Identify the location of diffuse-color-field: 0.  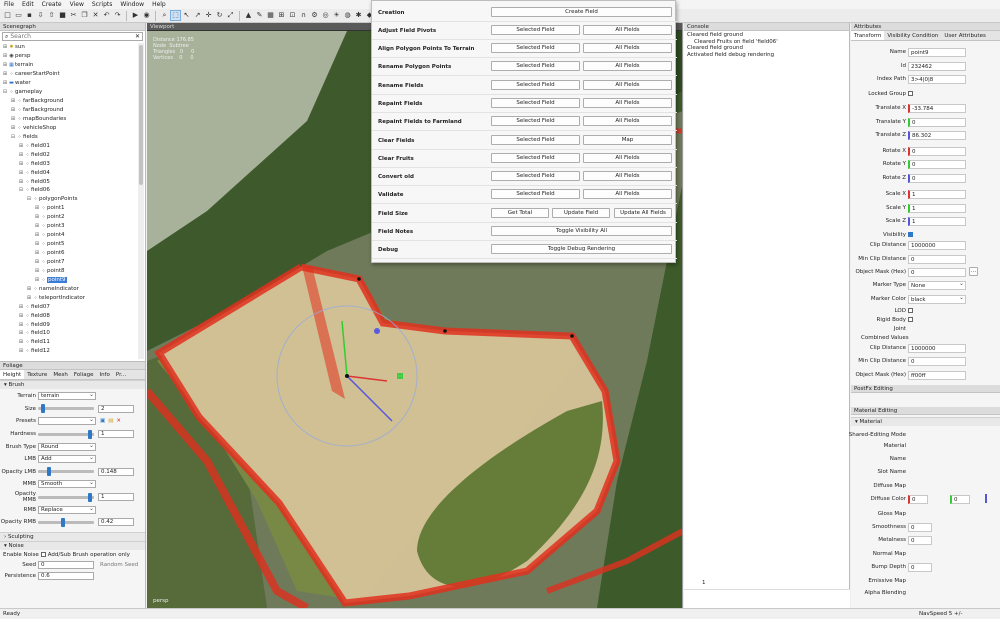
(918, 499).